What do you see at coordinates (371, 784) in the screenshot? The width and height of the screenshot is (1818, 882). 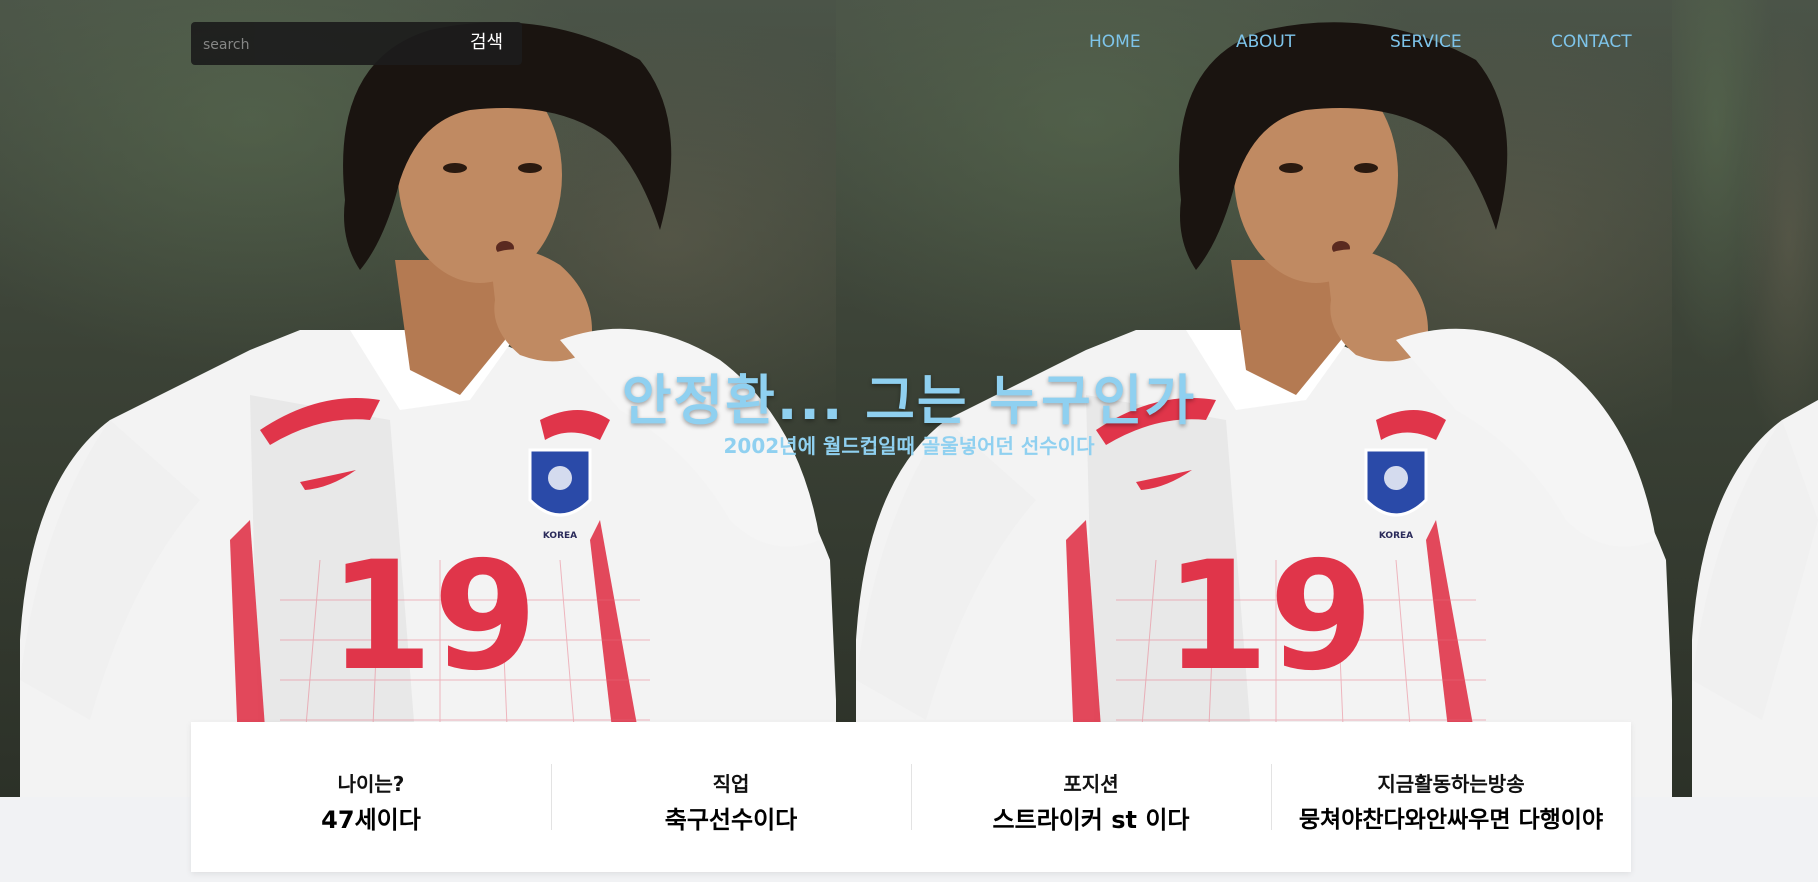 I see `info-label: 나이는?` at bounding box center [371, 784].